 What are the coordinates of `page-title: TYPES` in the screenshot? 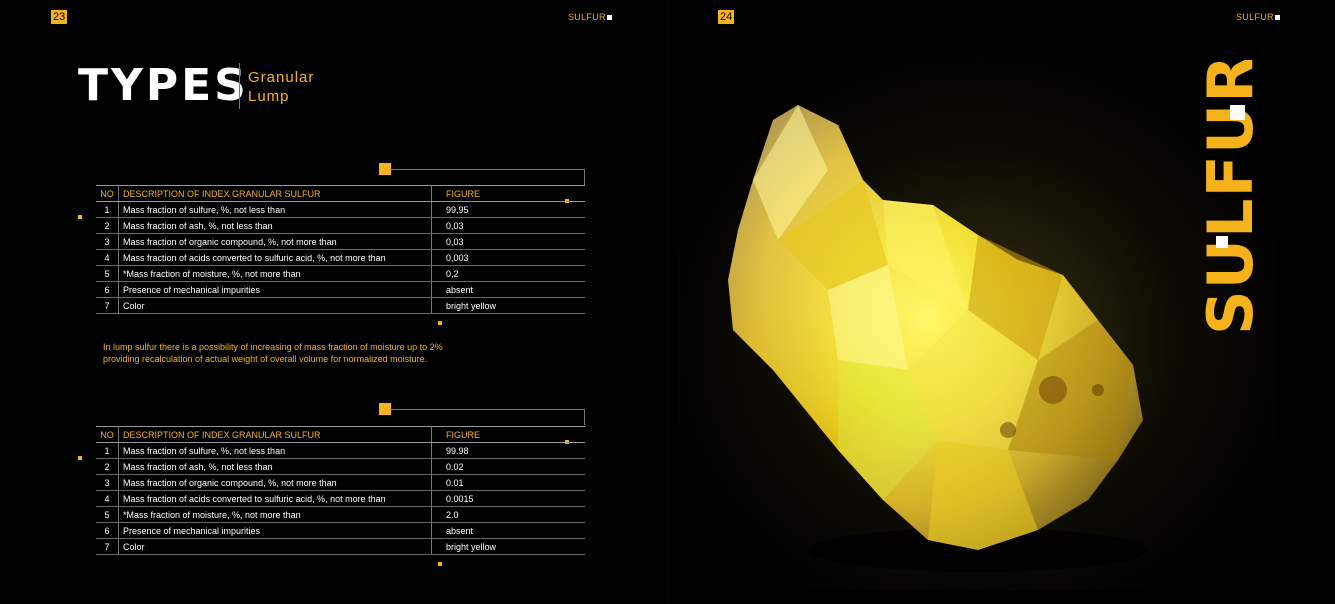 It's located at (163, 85).